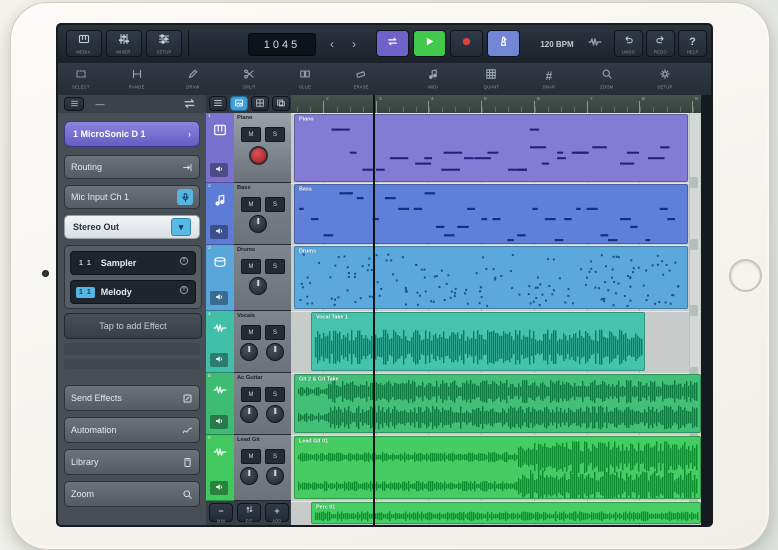 The height and width of the screenshot is (550, 778). What do you see at coordinates (249, 513) in the screenshot?
I see `tracklist-fit-button: FIT` at bounding box center [249, 513].